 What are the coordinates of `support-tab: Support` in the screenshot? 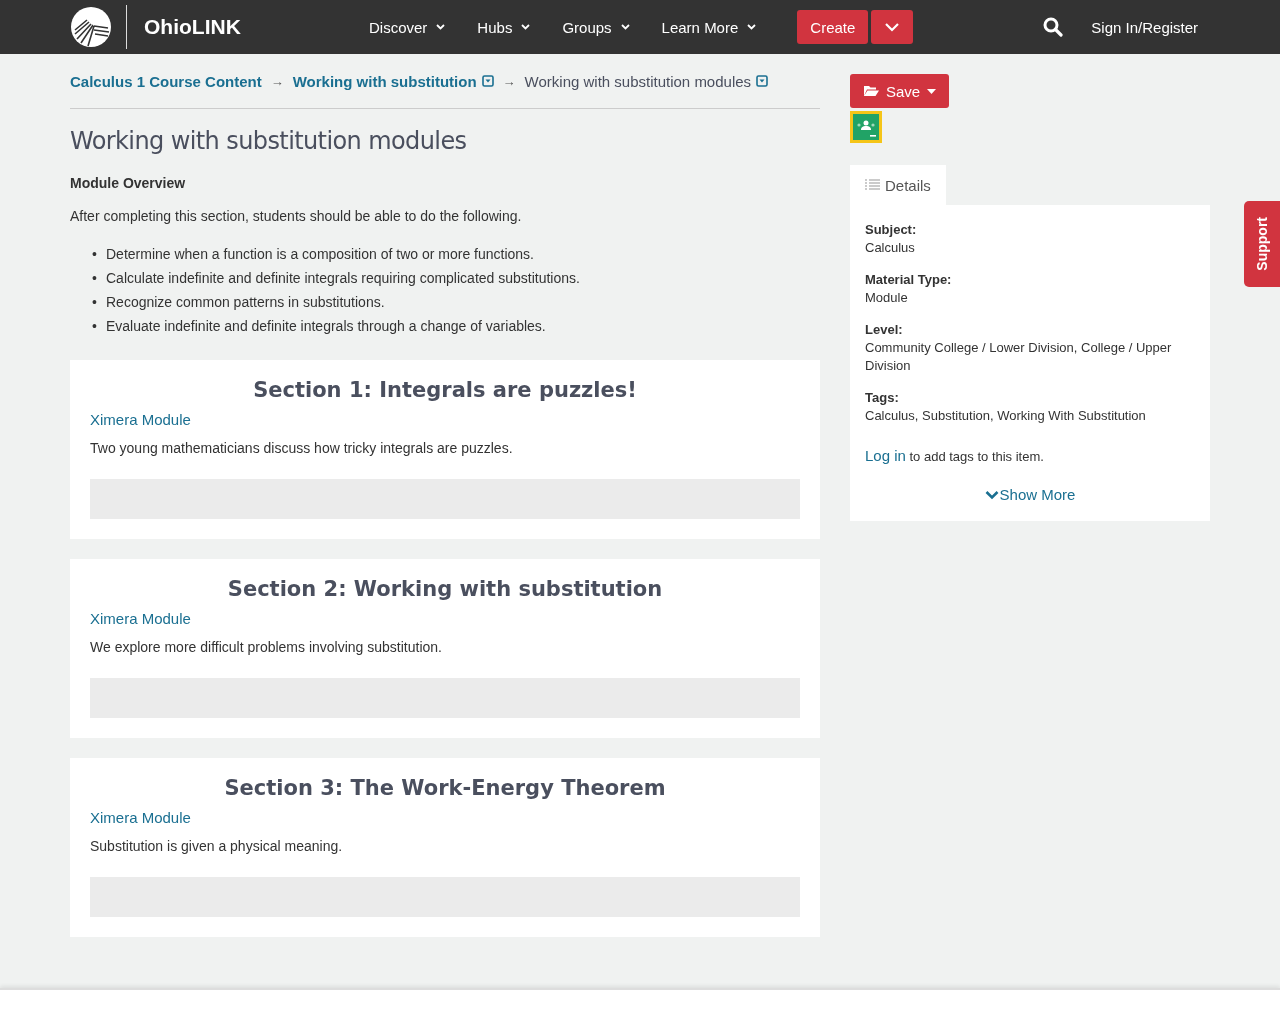 It's located at (1262, 244).